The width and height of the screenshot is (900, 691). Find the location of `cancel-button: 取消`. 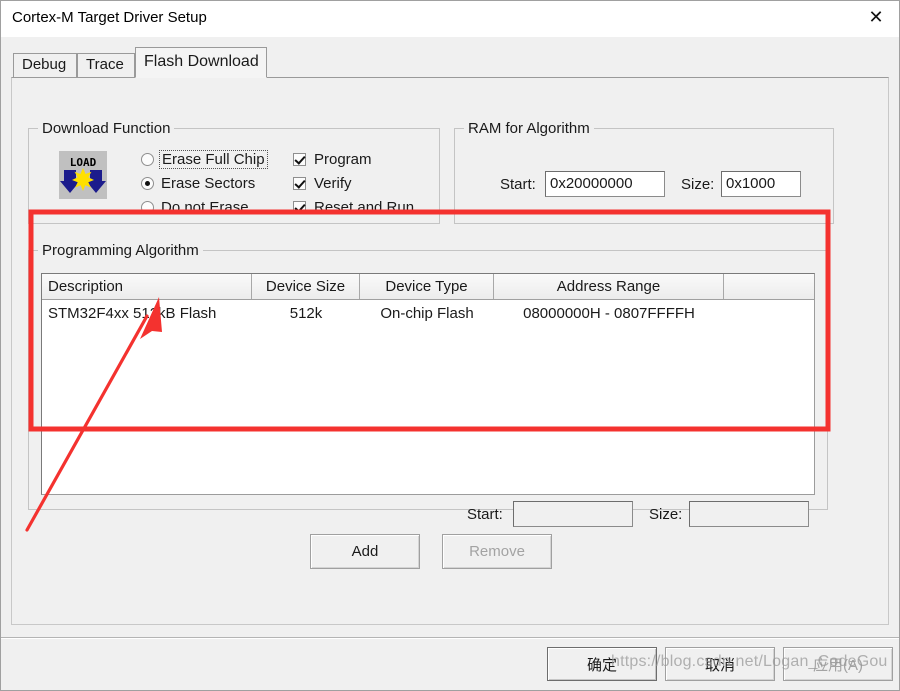

cancel-button: 取消 is located at coordinates (720, 664).